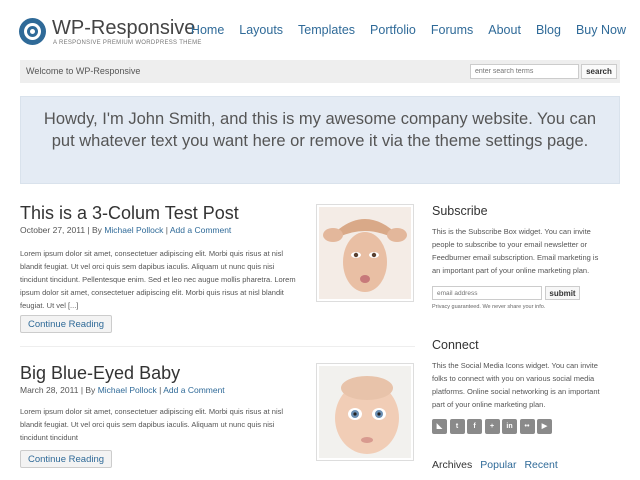 Image resolution: width=640 pixels, height=480 pixels. What do you see at coordinates (487, 293) in the screenshot?
I see `email-field` at bounding box center [487, 293].